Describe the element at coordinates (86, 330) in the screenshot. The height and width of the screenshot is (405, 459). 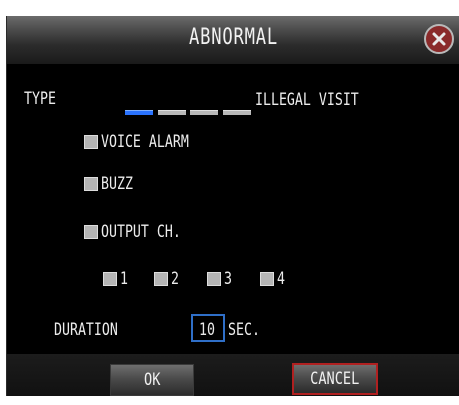
I see `duration-label: DURATION` at that location.